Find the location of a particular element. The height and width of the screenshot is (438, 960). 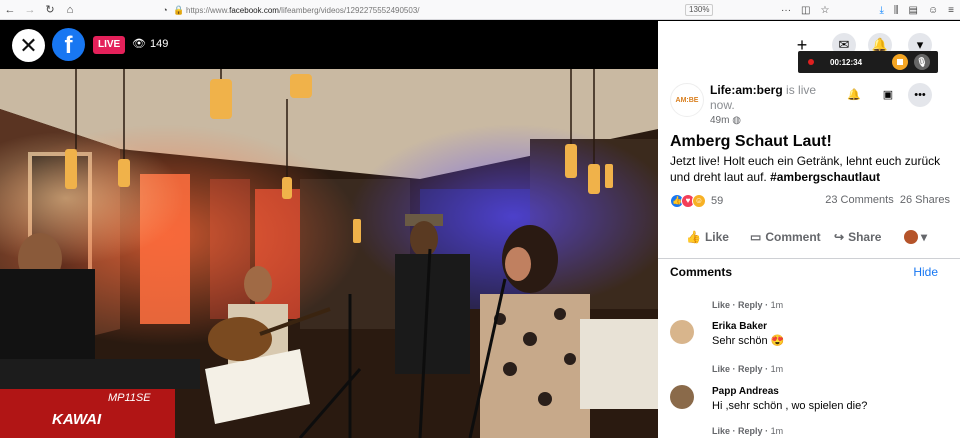

more-options-button: ••• is located at coordinates (920, 95).